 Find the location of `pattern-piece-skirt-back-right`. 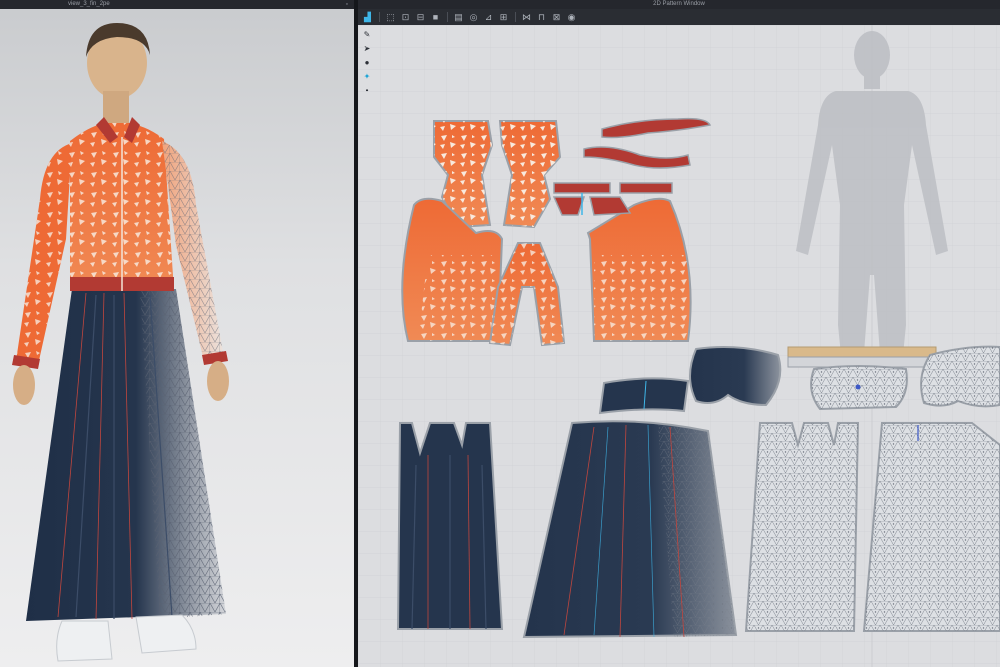

pattern-piece-skirt-back-right is located at coordinates (931, 527).